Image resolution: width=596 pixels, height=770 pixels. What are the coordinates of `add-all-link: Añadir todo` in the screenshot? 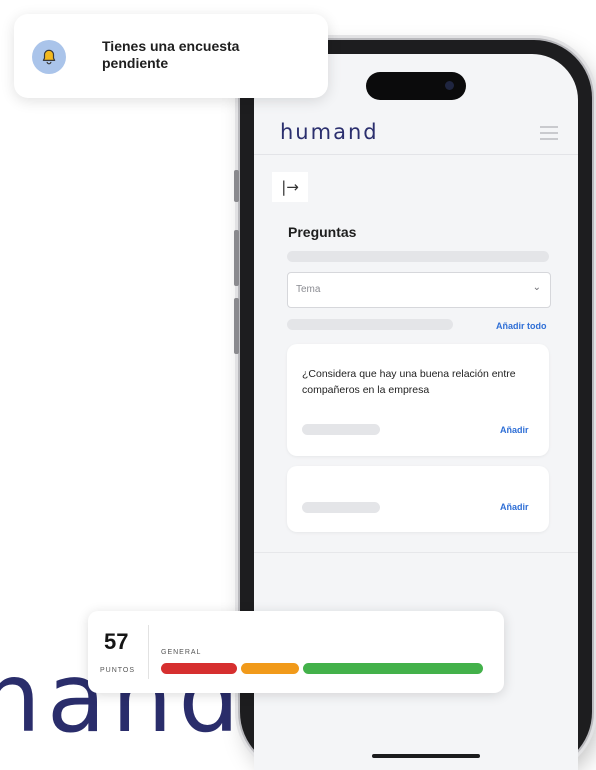 It's located at (521, 326).